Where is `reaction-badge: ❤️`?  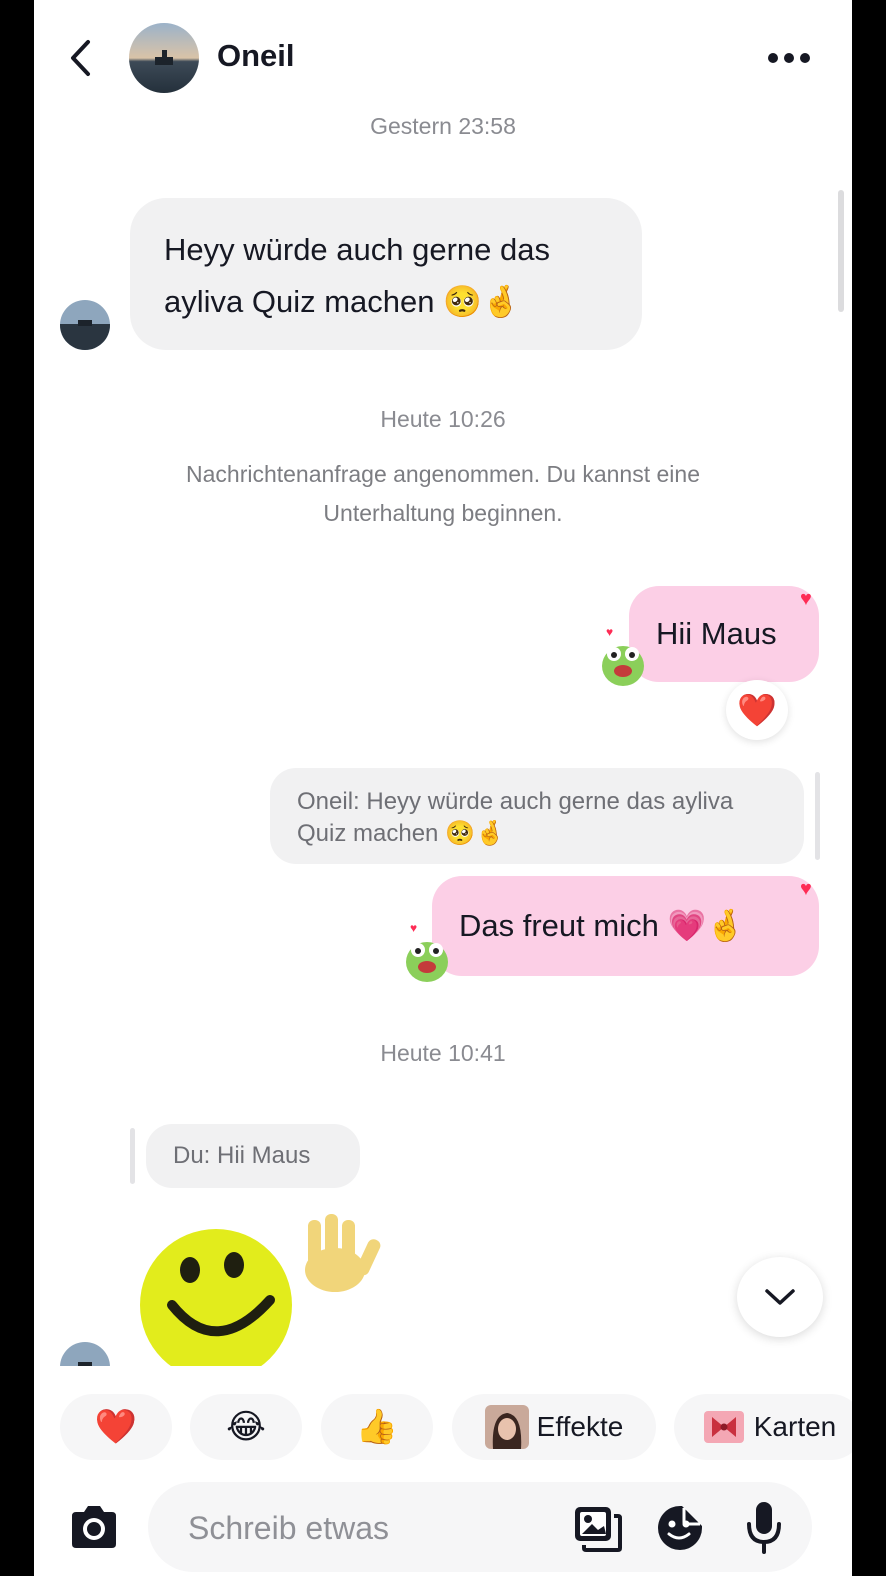 reaction-badge: ❤️ is located at coordinates (757, 710).